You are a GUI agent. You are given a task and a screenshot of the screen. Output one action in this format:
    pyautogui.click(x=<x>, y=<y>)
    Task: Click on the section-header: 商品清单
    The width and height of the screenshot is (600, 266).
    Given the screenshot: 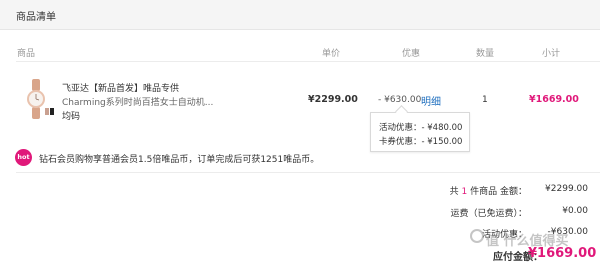 What is the action you would take?
    pyautogui.click(x=300, y=15)
    